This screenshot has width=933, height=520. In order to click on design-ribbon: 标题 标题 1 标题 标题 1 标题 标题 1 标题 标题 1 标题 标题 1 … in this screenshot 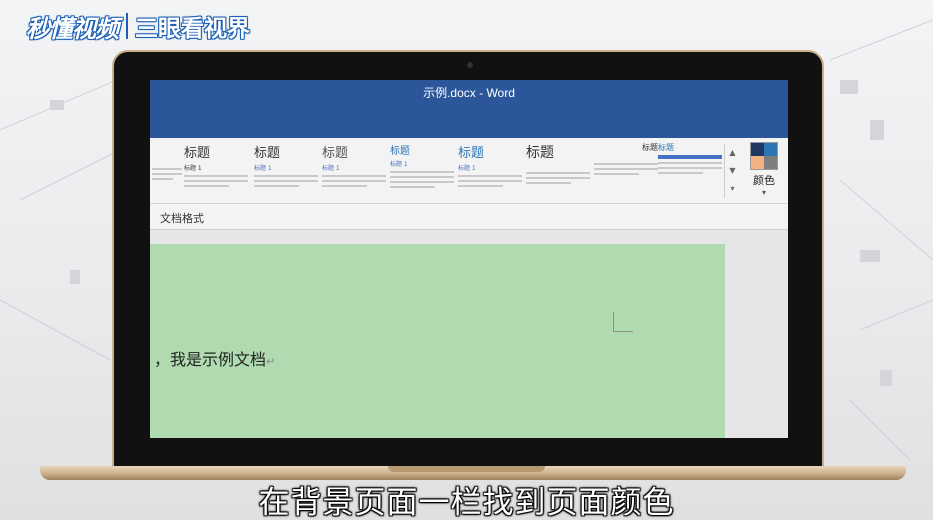, I will do `click(469, 171)`.